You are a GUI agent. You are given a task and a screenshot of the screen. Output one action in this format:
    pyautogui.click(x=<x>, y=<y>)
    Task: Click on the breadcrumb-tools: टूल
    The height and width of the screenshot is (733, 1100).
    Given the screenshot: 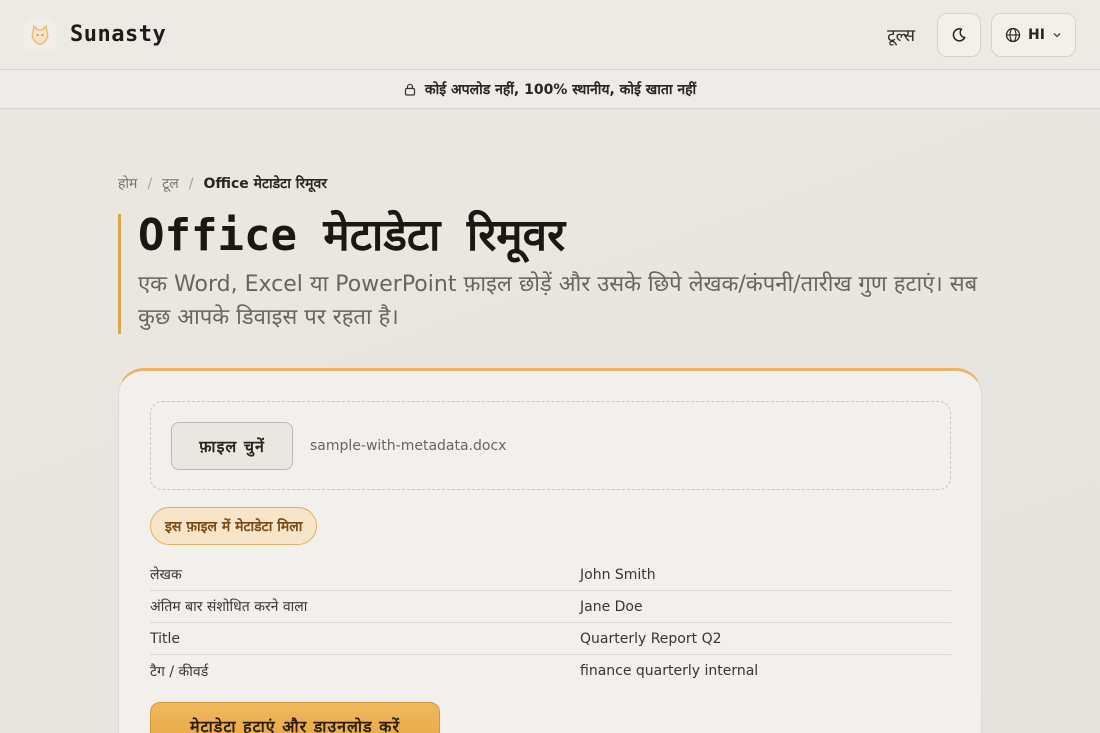 What is the action you would take?
    pyautogui.click(x=170, y=183)
    